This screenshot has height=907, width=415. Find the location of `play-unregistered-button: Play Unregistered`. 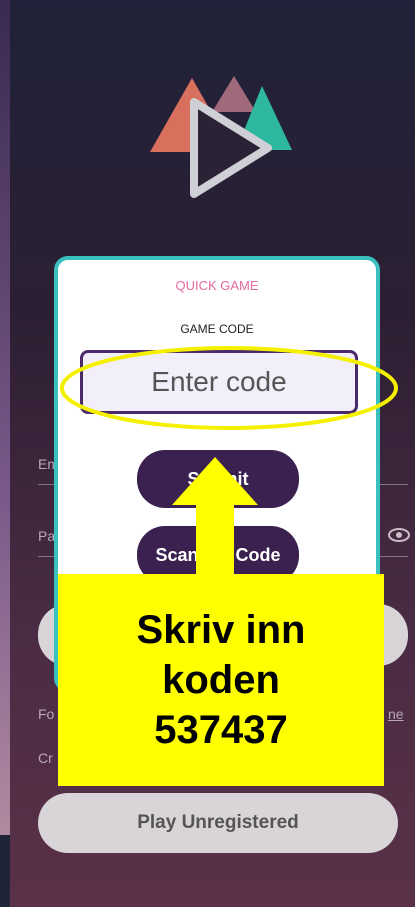

play-unregistered-button: Play Unregistered is located at coordinates (218, 823).